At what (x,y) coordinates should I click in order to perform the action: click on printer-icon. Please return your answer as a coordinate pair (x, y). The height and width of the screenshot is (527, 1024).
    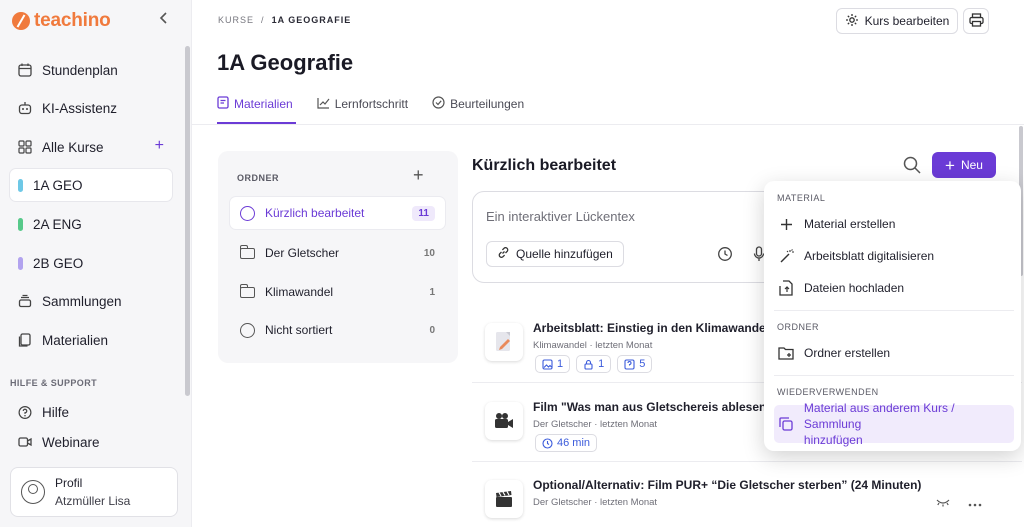
    Looking at the image, I should click on (976, 21).